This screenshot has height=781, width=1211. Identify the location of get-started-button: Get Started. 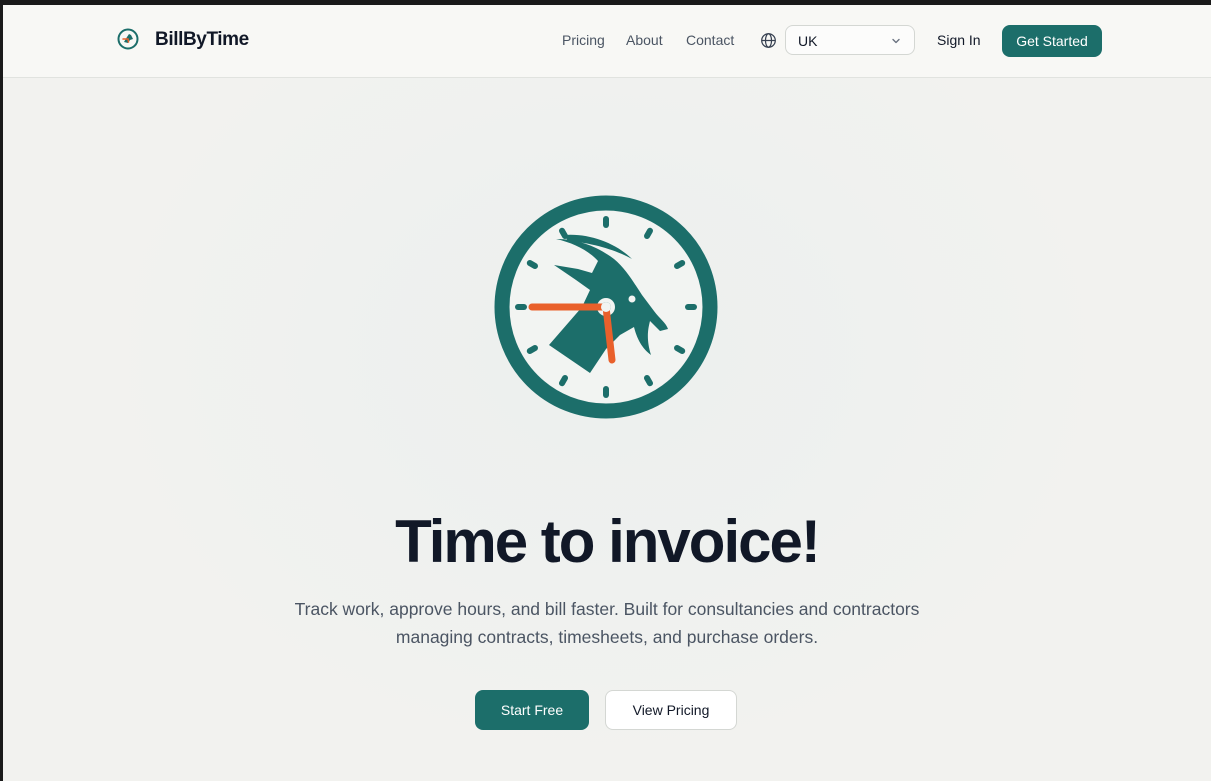
(1052, 41).